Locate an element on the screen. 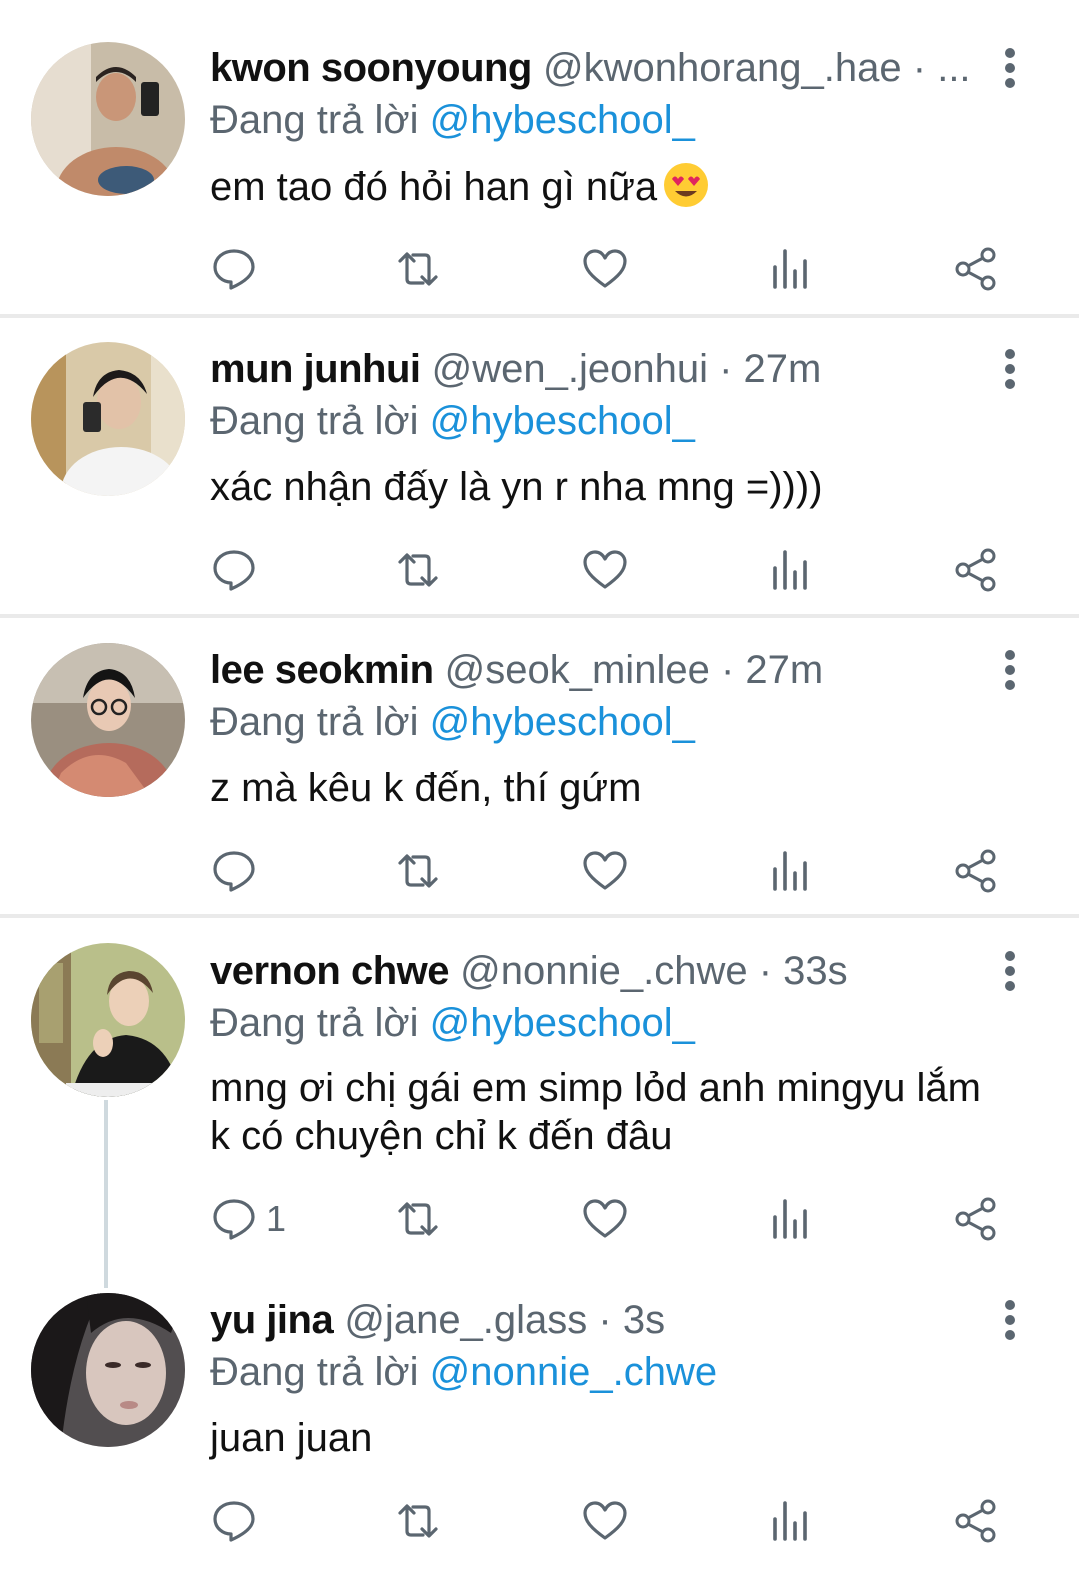  reply-button: 1 is located at coordinates (248, 1219).